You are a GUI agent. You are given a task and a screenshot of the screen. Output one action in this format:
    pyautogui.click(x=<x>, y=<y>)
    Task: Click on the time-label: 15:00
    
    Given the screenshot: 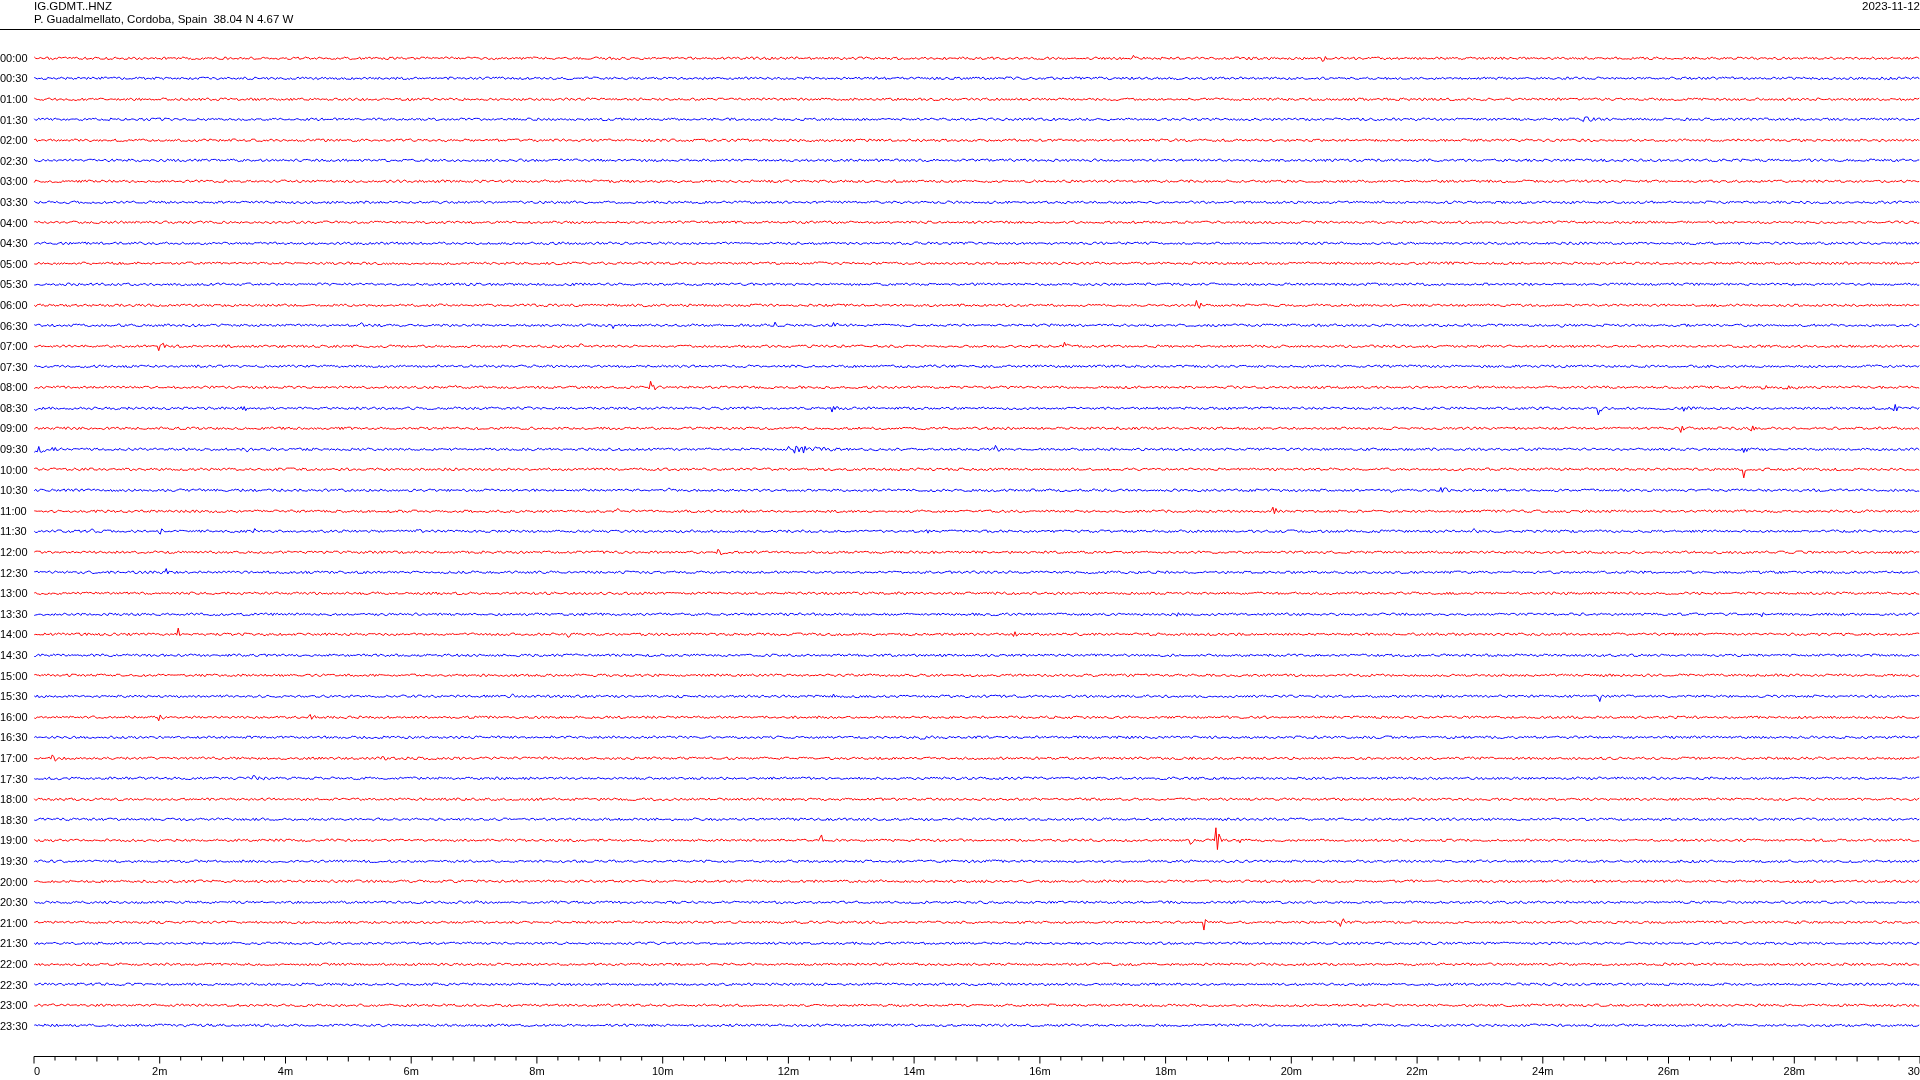 What is the action you would take?
    pyautogui.click(x=14, y=675)
    